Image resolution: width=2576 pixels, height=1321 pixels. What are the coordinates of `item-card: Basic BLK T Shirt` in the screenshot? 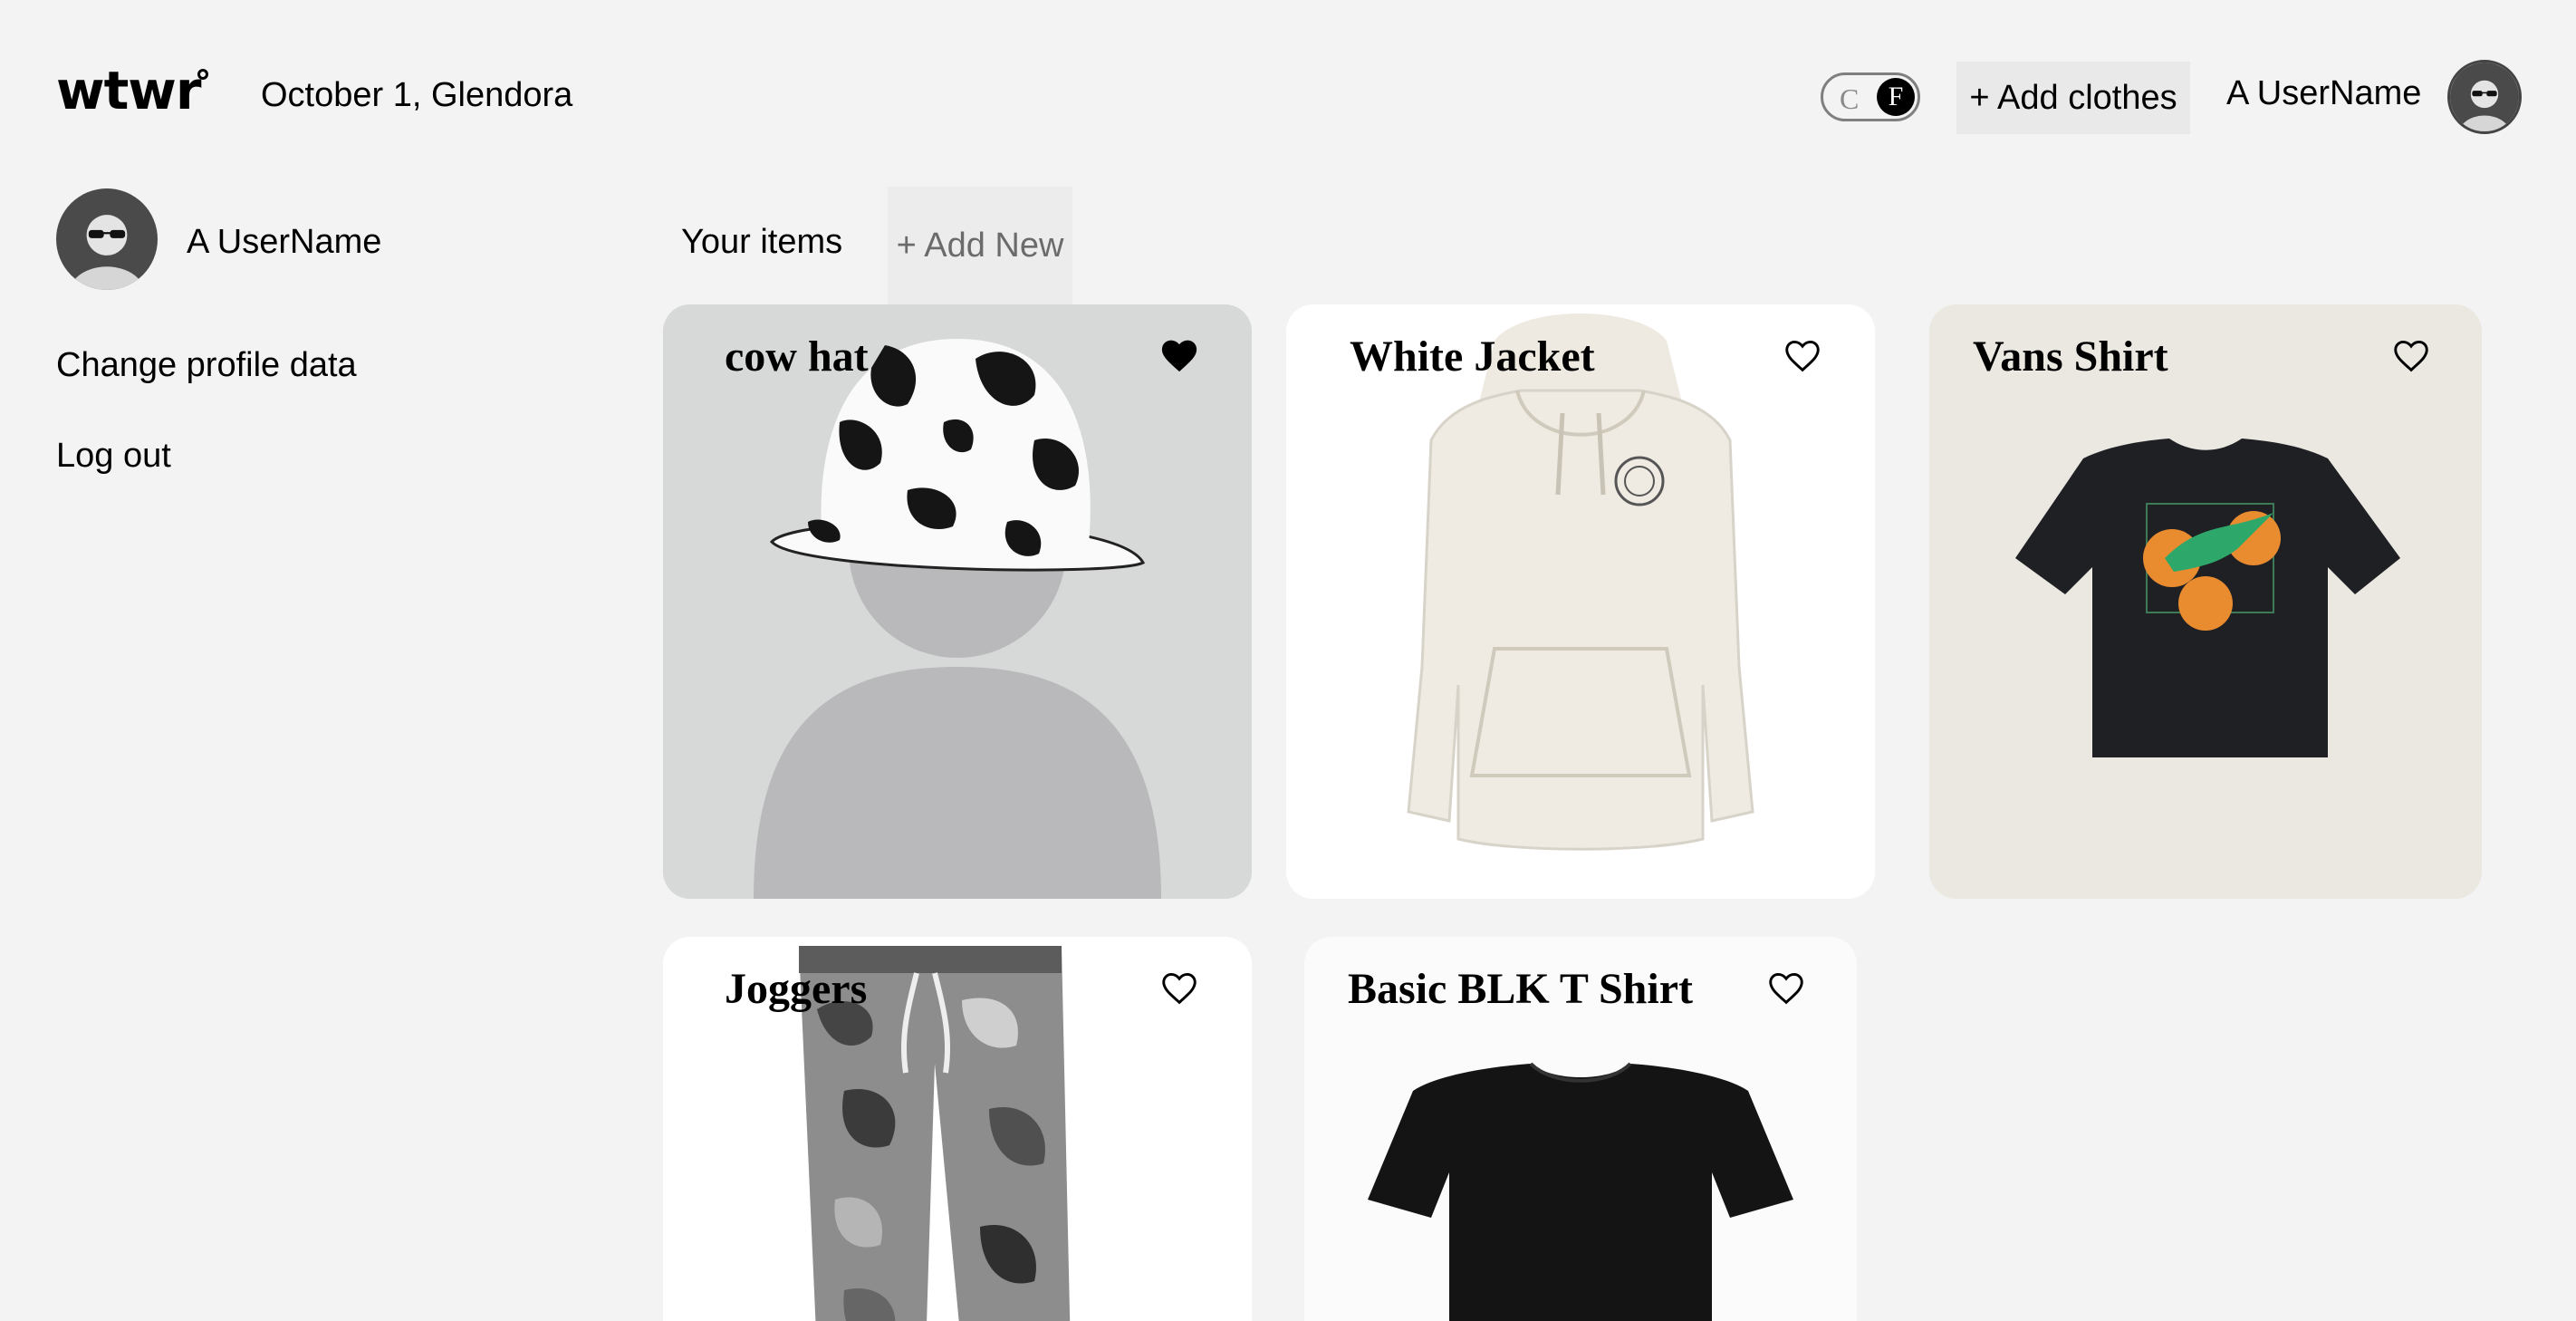 It's located at (1580, 1129).